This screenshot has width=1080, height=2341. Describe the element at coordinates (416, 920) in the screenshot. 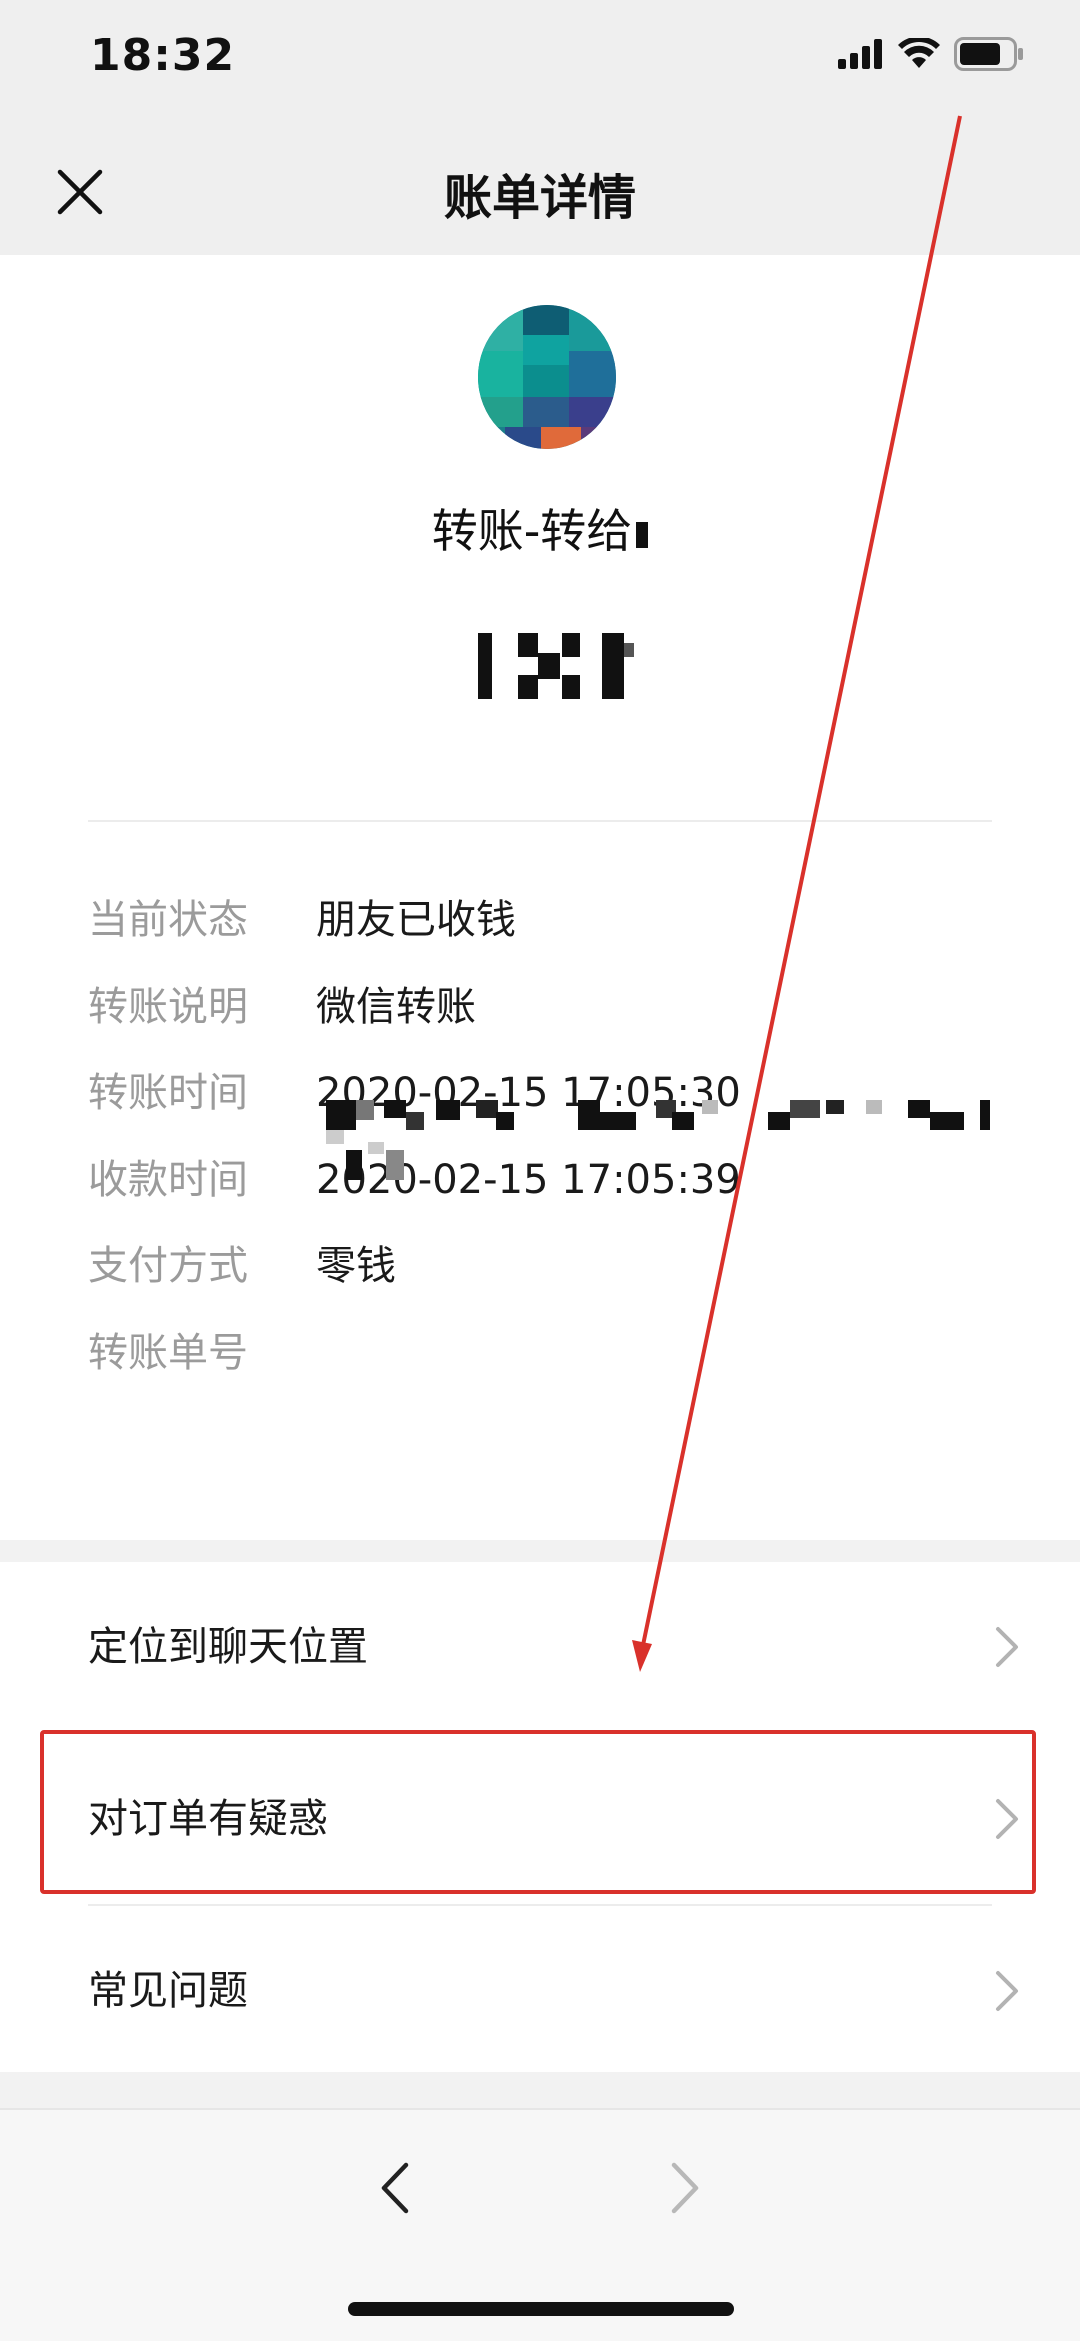

I see `detail-value: 朋友已收钱` at that location.